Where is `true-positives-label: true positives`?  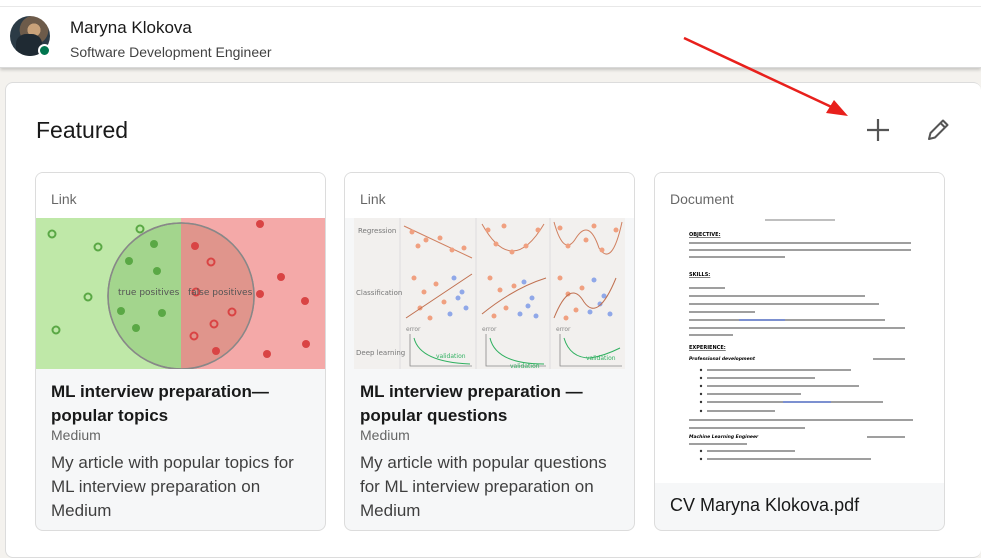
true-positives-label: true positives is located at coordinates (149, 293).